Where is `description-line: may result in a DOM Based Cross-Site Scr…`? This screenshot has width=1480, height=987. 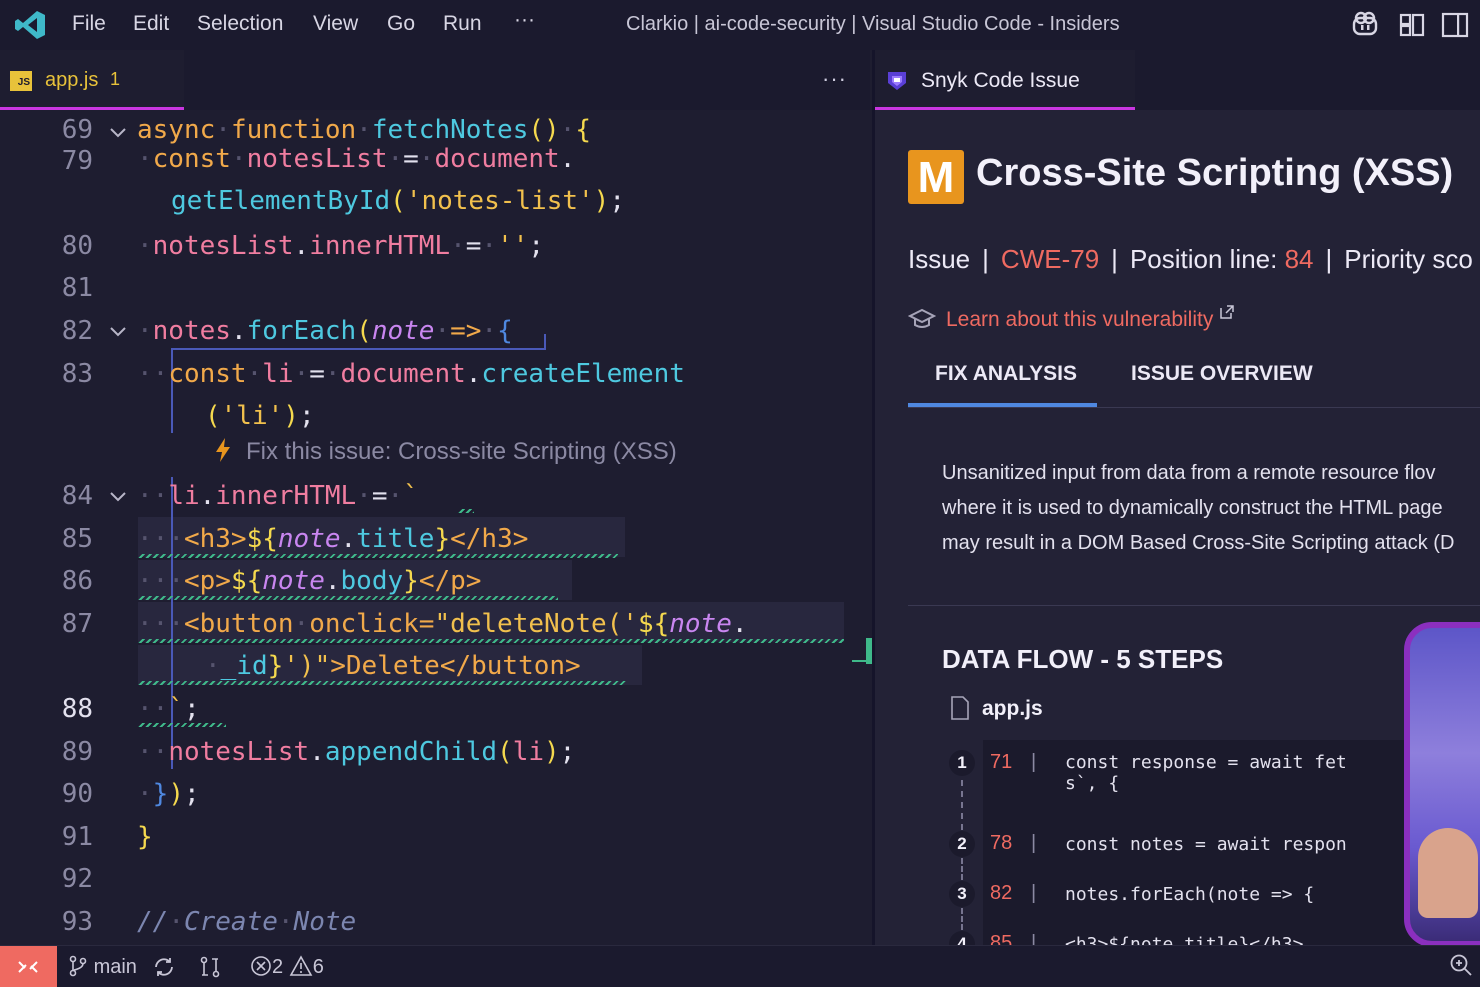 description-line: may result in a DOM Based Cross-Site Scr… is located at coordinates (1198, 543).